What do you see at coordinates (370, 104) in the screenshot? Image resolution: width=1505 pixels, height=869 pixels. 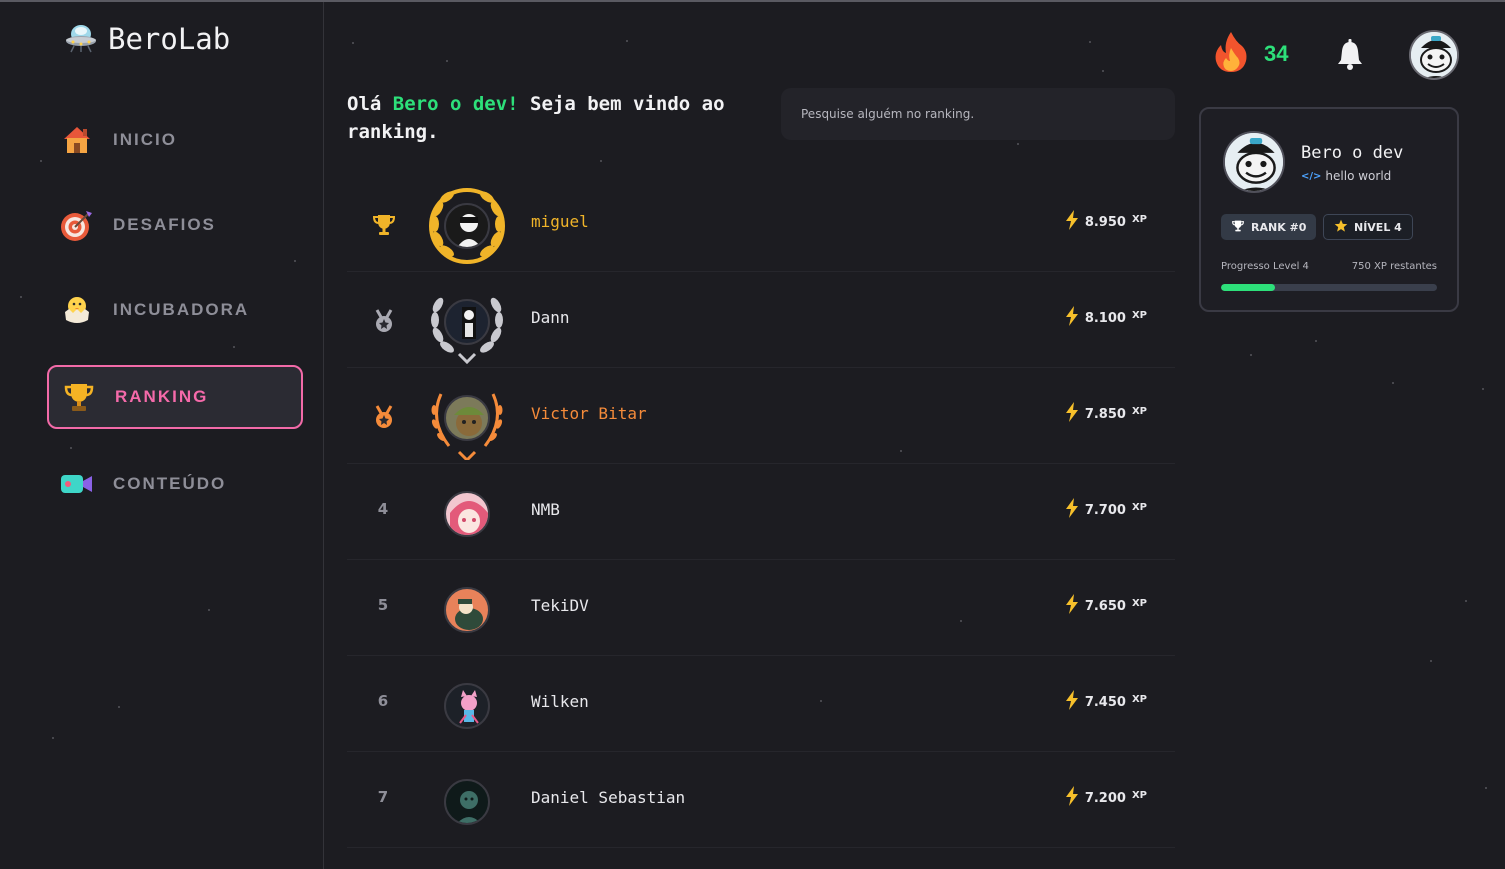 I see `greeting-prefix: Olá` at bounding box center [370, 104].